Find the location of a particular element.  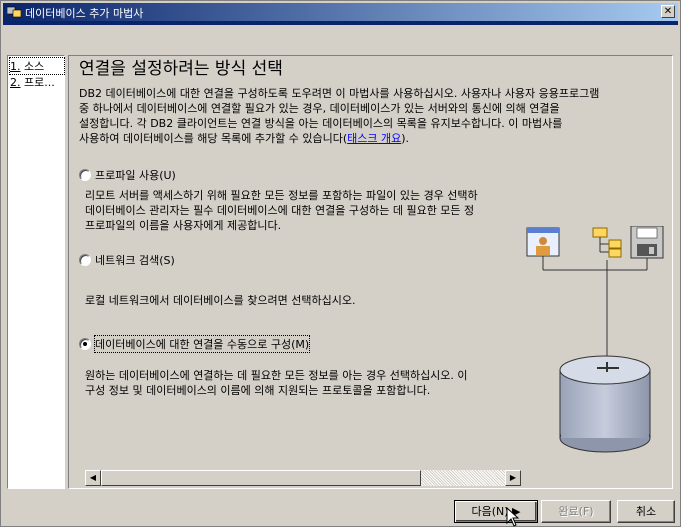

scroll-track is located at coordinates (463, 478).